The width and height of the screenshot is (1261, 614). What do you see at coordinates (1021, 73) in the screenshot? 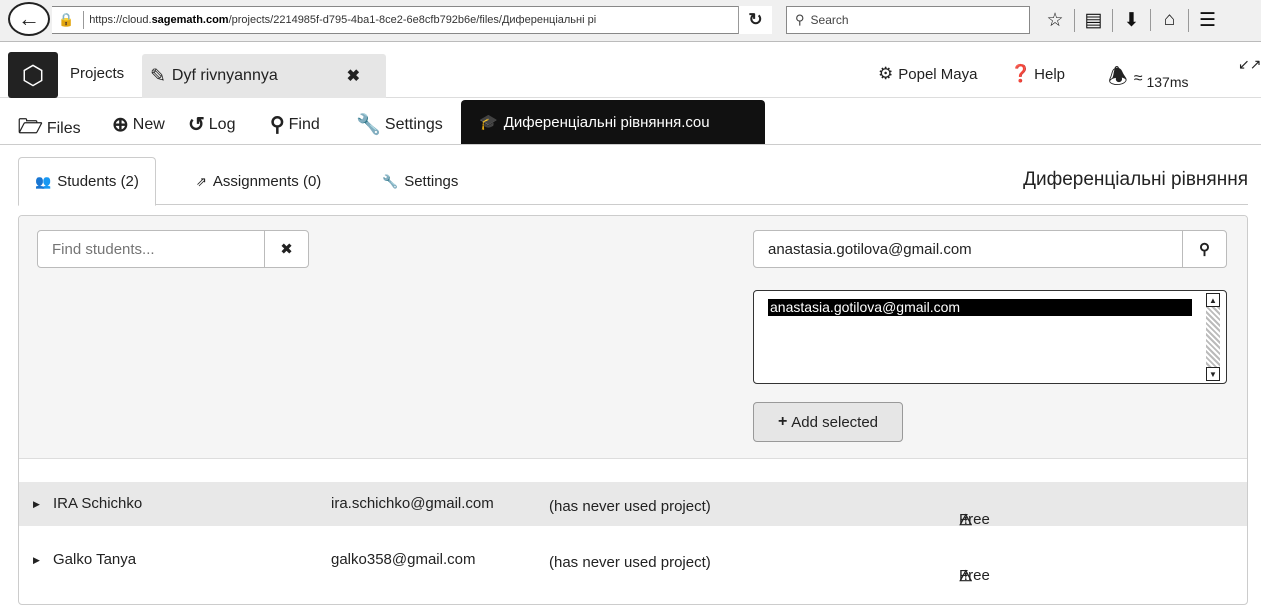
I see `help-icon: ❓` at bounding box center [1021, 73].